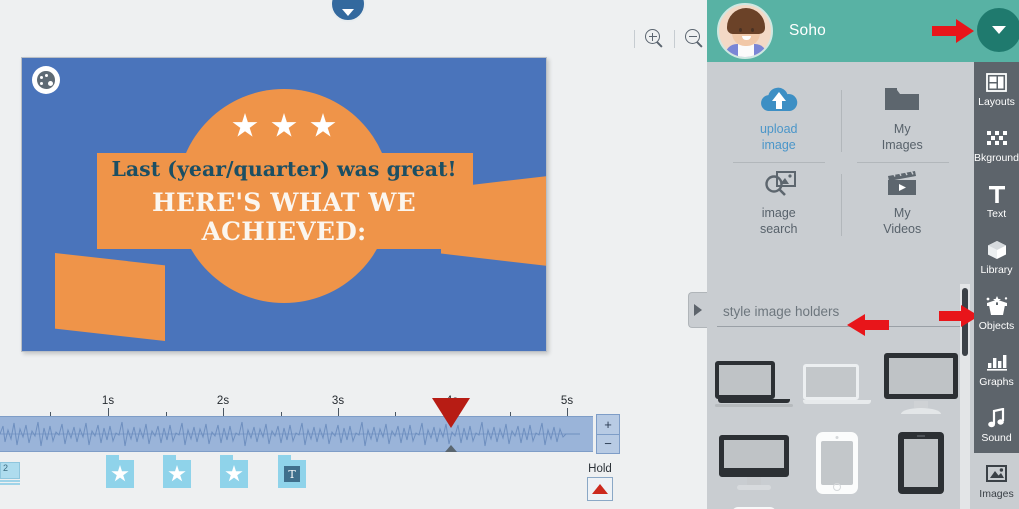 This screenshot has height=509, width=1019. Describe the element at coordinates (608, 444) in the screenshot. I see `timeline-zoom-out-button: −` at that location.